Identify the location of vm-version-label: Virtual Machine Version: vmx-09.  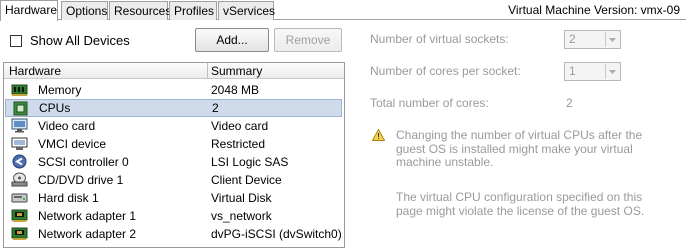
(594, 10).